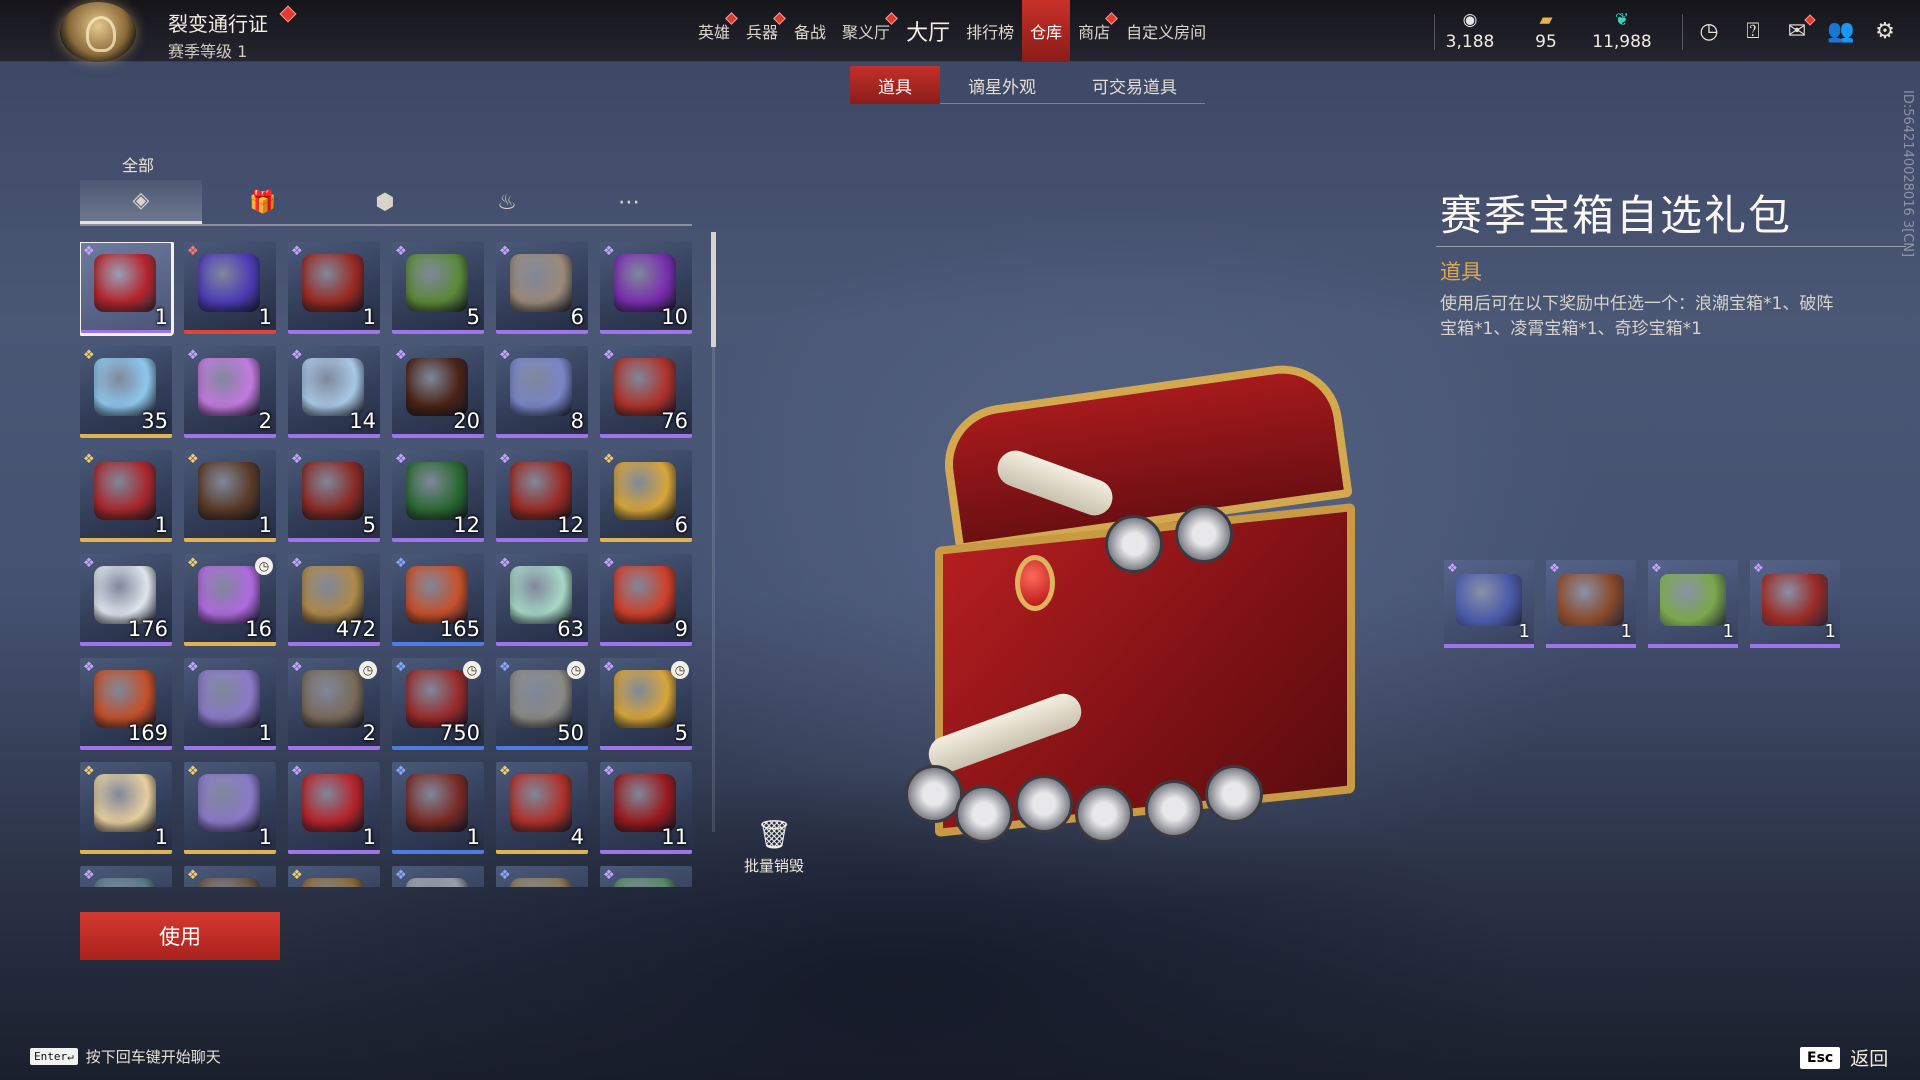 This screenshot has height=1080, width=1920. Describe the element at coordinates (646, 704) in the screenshot. I see `inventory-slot: ❖ ◷ 5` at that location.